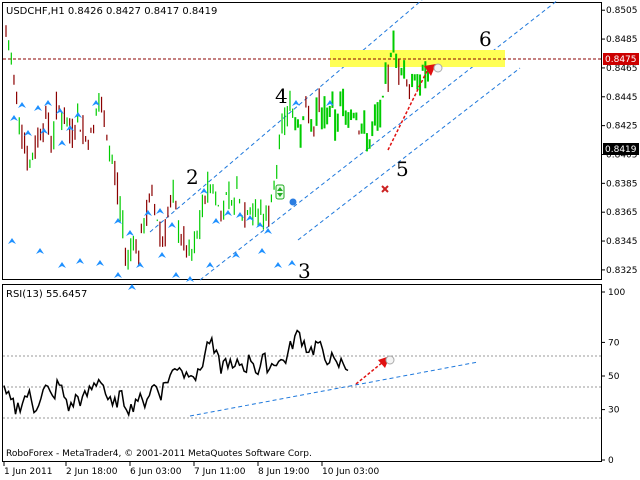 The width and height of the screenshot is (640, 480). Describe the element at coordinates (614, 411) in the screenshot. I see `rsi-tick-label: 30` at that location.